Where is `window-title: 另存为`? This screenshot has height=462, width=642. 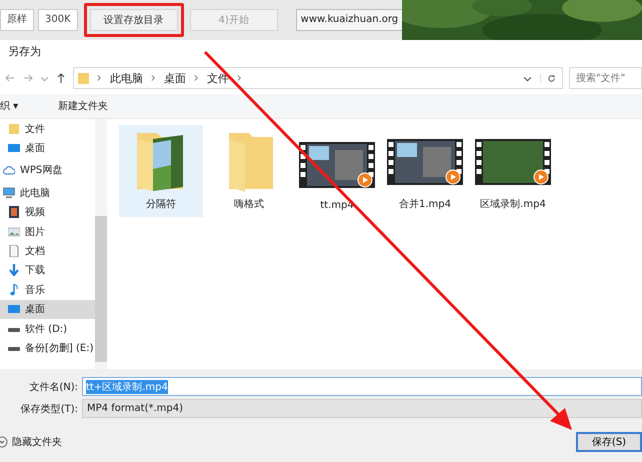
window-title: 另存为 is located at coordinates (24, 51).